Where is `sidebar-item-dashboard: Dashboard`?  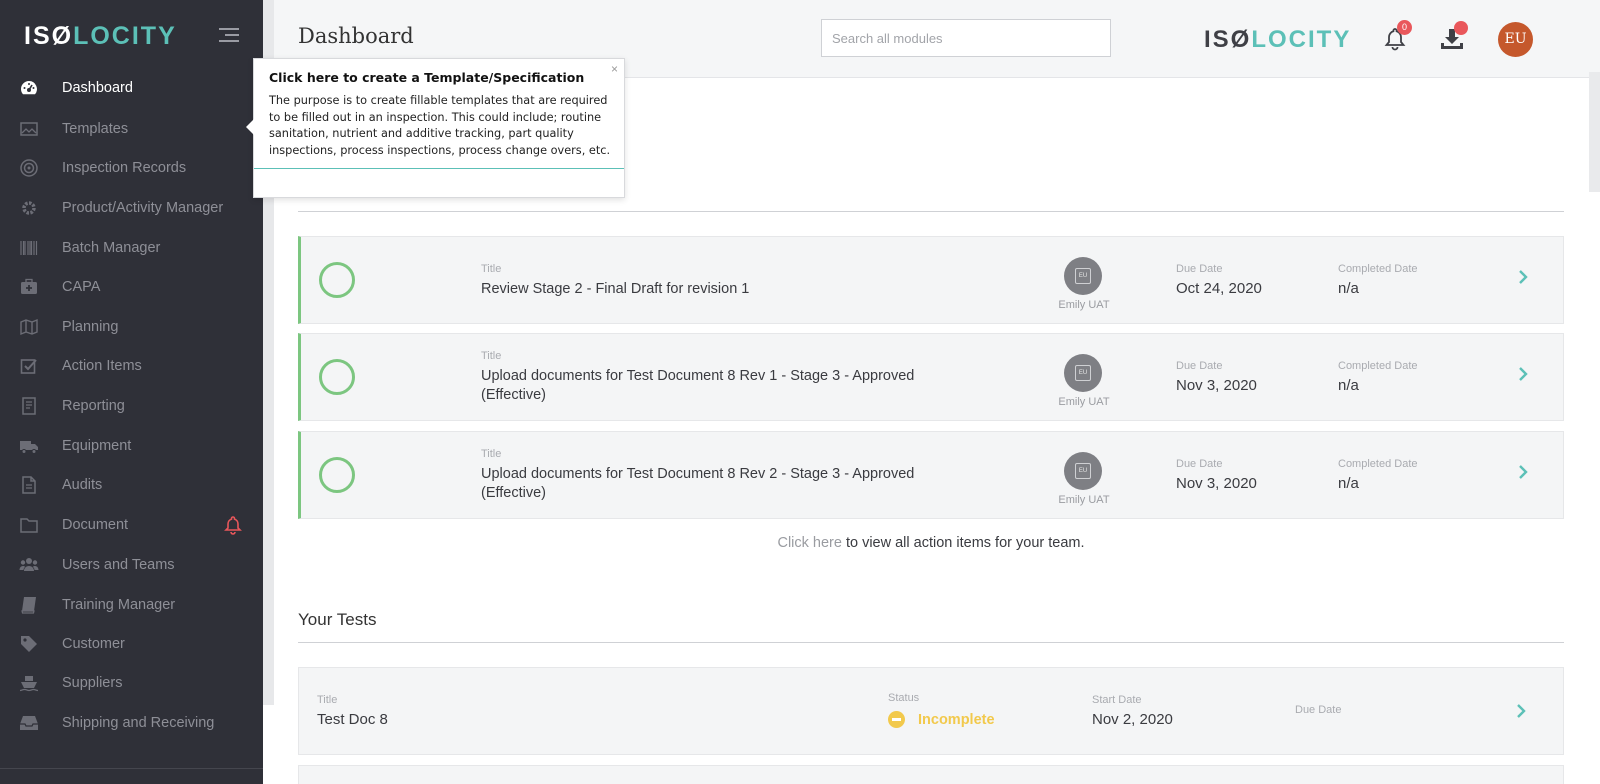 sidebar-item-dashboard: Dashboard is located at coordinates (131, 88).